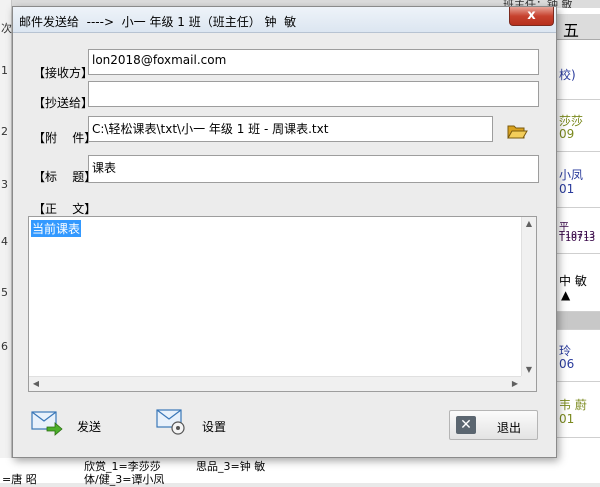  What do you see at coordinates (578, 283) in the screenshot?
I see `schedule-cell: 中 敏 ▲` at bounding box center [578, 283].